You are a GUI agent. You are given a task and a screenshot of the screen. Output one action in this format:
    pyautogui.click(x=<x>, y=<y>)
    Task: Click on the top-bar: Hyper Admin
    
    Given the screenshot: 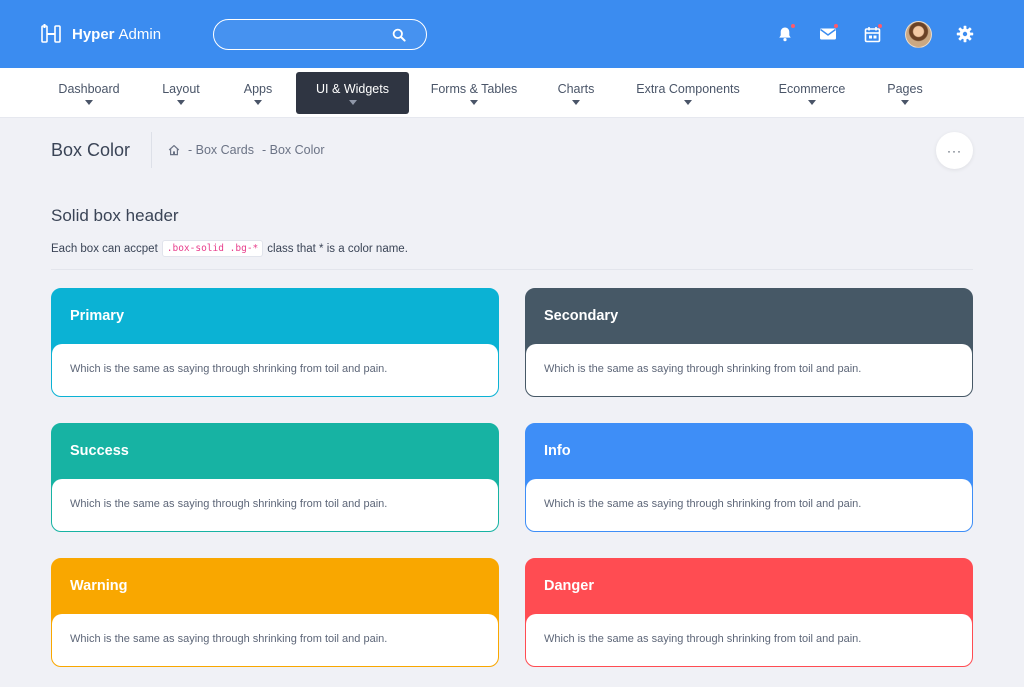 What is the action you would take?
    pyautogui.click(x=512, y=34)
    